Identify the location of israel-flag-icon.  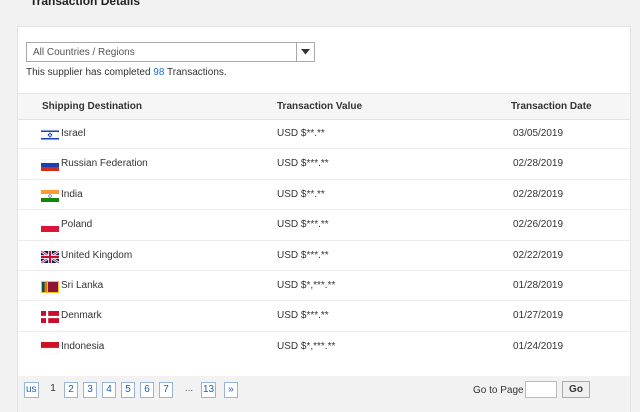
(50, 135).